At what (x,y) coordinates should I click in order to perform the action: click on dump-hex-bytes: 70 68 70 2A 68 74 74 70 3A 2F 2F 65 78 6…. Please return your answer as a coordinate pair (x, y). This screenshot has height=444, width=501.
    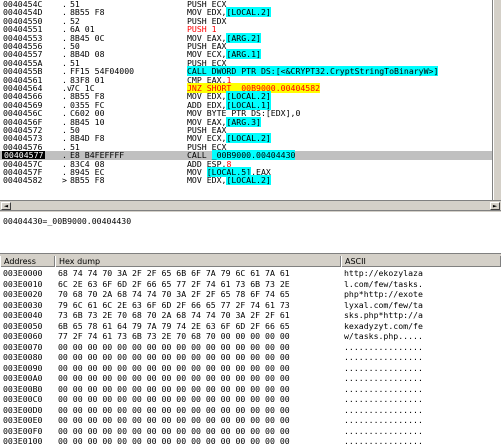
    Looking at the image, I should click on (174, 294).